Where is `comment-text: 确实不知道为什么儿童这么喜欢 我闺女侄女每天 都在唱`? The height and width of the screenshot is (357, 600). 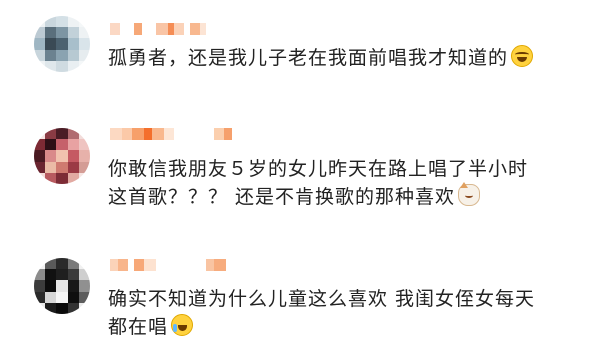 comment-text: 确实不知道为什么儿童这么喜欢 我闺女侄女每天 都在唱 is located at coordinates (344, 313).